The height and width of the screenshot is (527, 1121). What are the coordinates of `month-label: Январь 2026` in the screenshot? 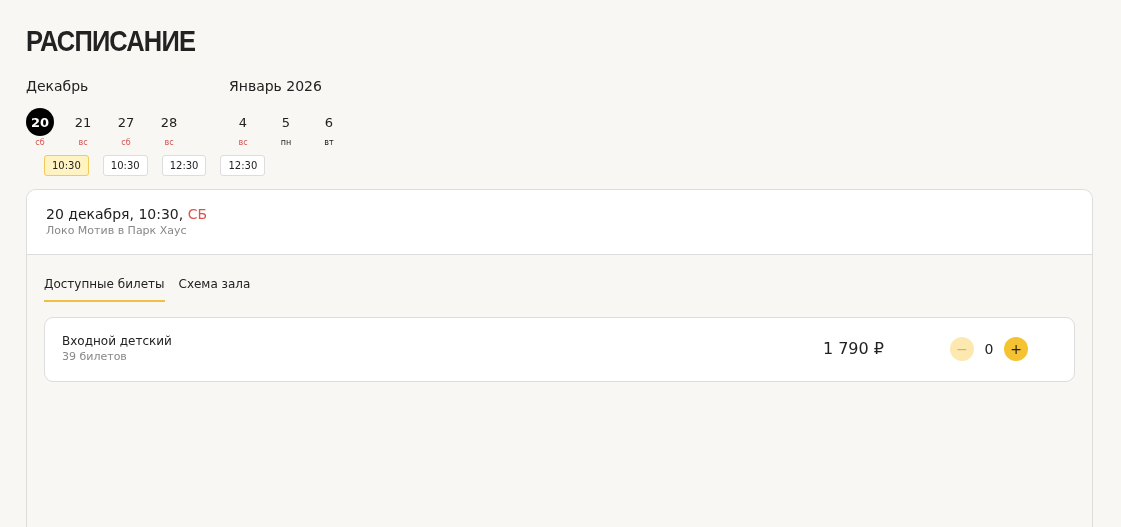 It's located at (276, 86).